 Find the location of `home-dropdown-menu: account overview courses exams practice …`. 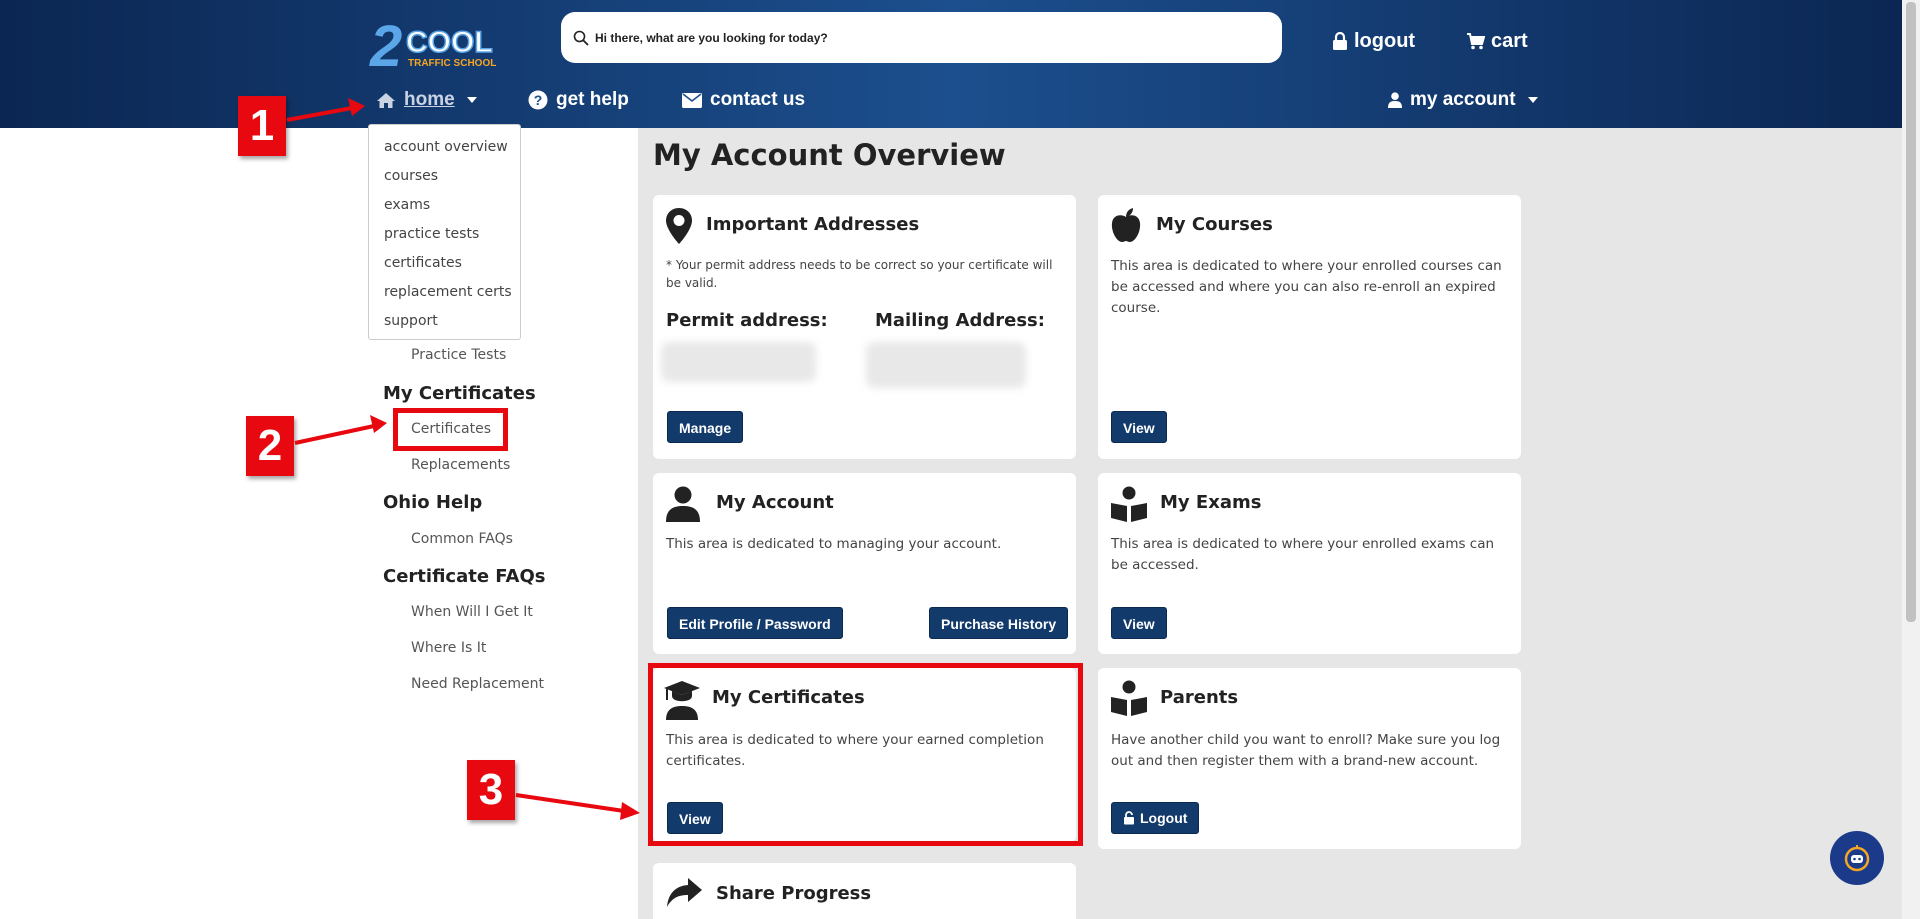

home-dropdown-menu: account overview courses exams practice … is located at coordinates (444, 232).